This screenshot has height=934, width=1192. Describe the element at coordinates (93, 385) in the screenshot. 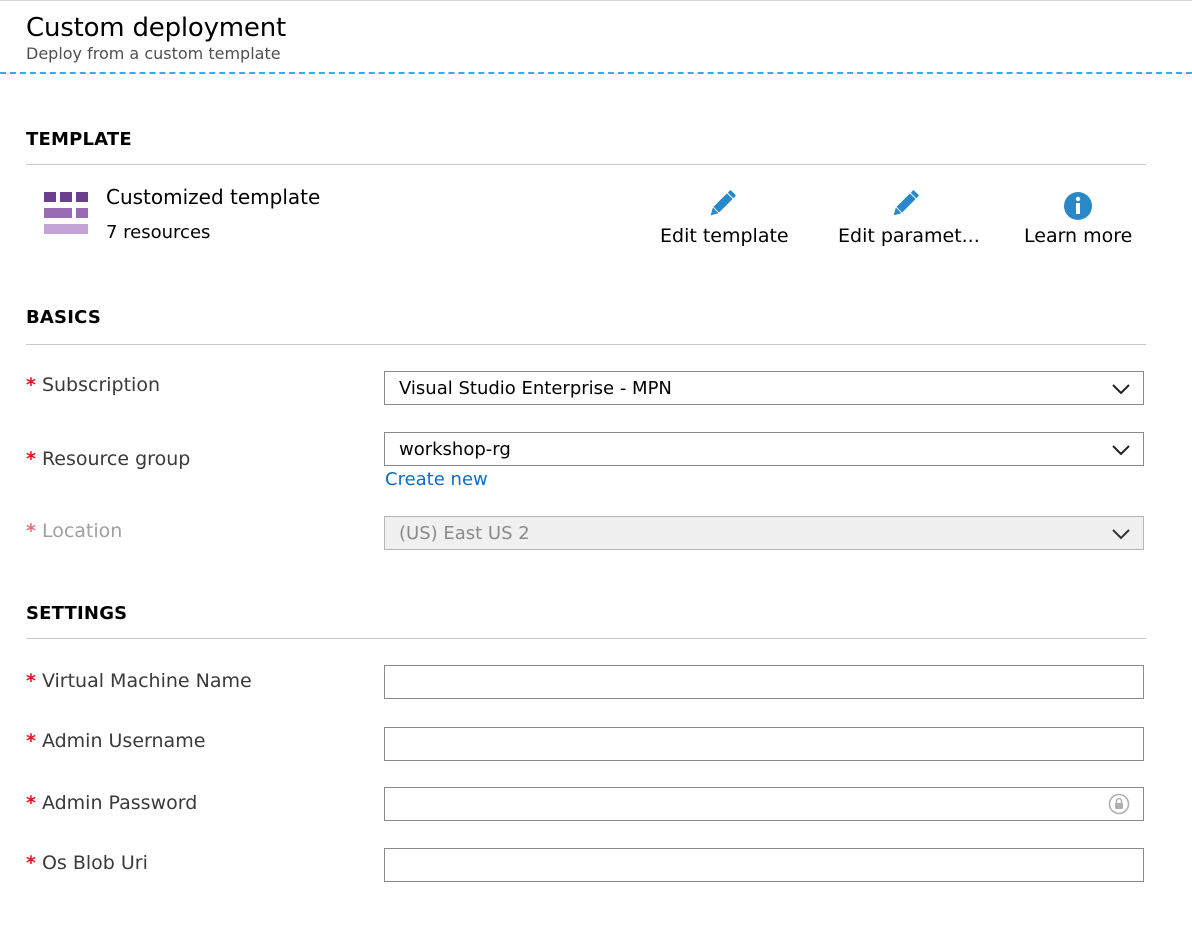

I see `subscription-label: * Subscription` at that location.